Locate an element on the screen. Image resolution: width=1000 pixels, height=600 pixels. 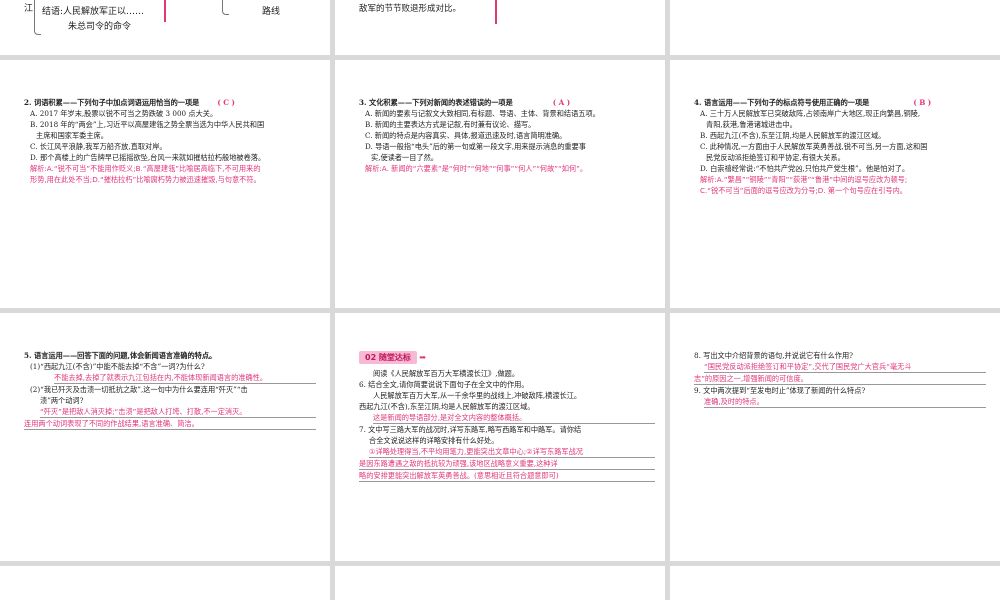
option-b-cont: 主席和国家军委主席。 is located at coordinates (72, 135).